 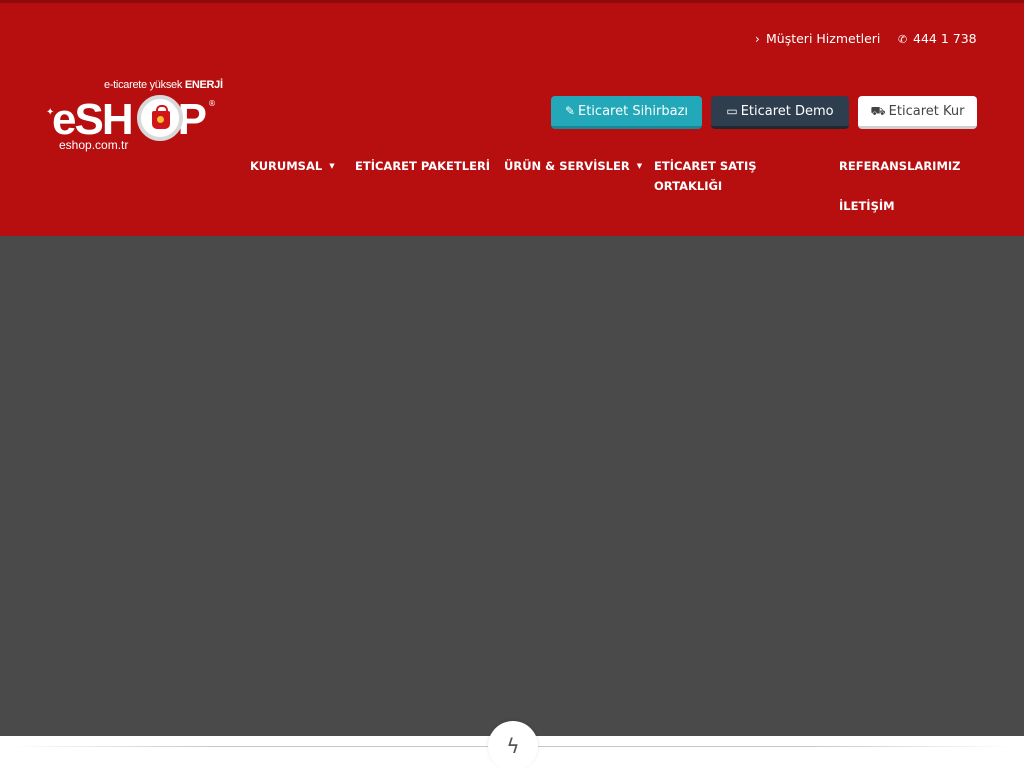 I want to click on chevron-right-icon: ›, so click(x=757, y=39).